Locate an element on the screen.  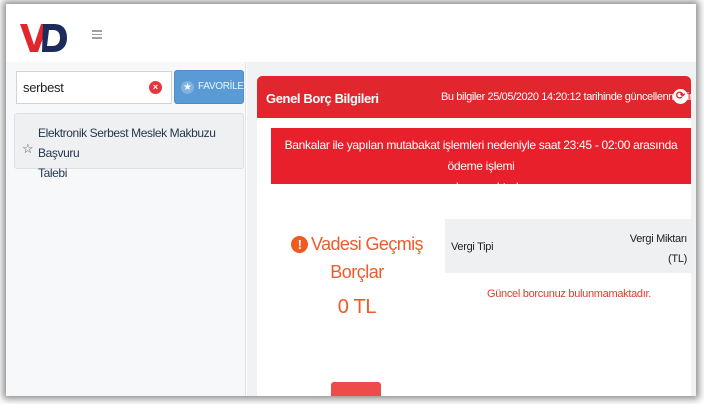
overdue-subtitle: Borçlar is located at coordinates (357, 272).